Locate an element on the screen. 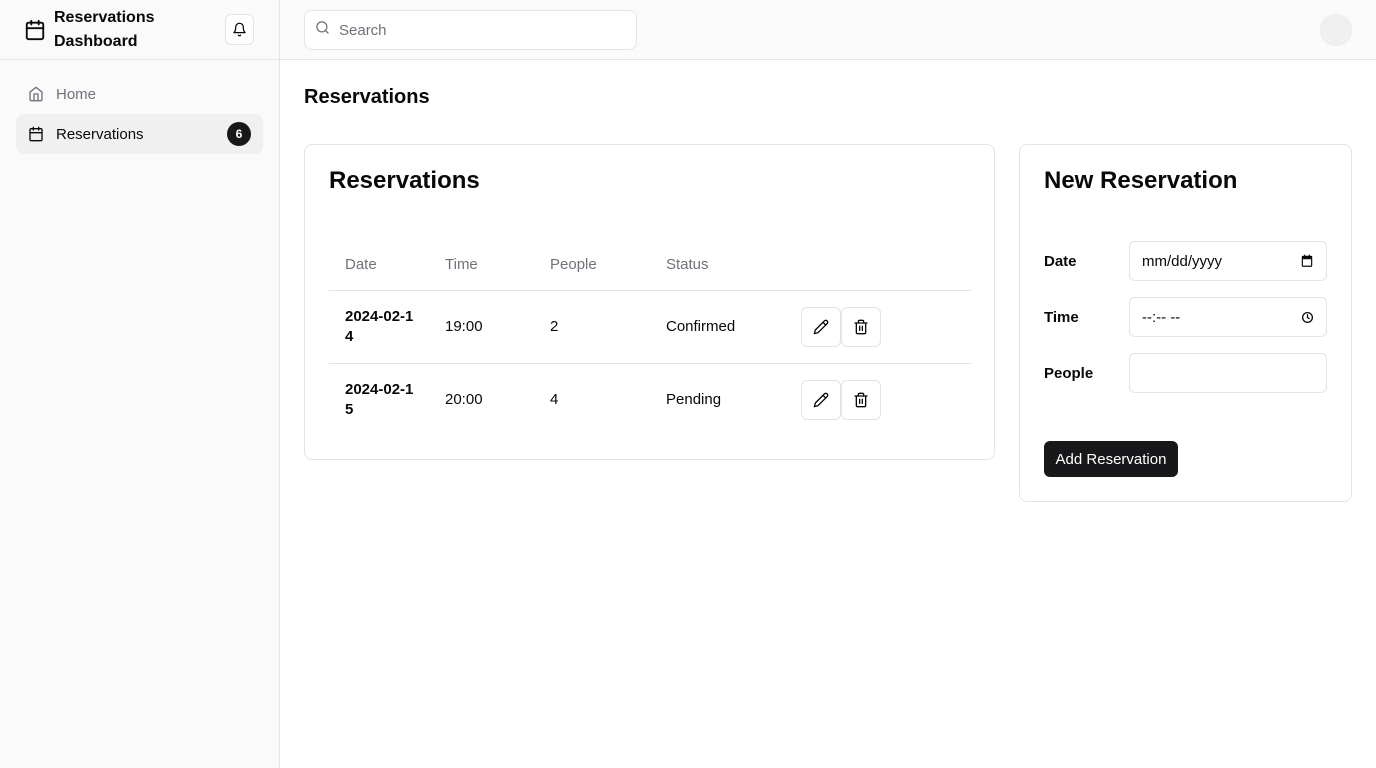 The height and width of the screenshot is (768, 1376). date-row: Date mm/dd/yyyy is located at coordinates (1186, 261).